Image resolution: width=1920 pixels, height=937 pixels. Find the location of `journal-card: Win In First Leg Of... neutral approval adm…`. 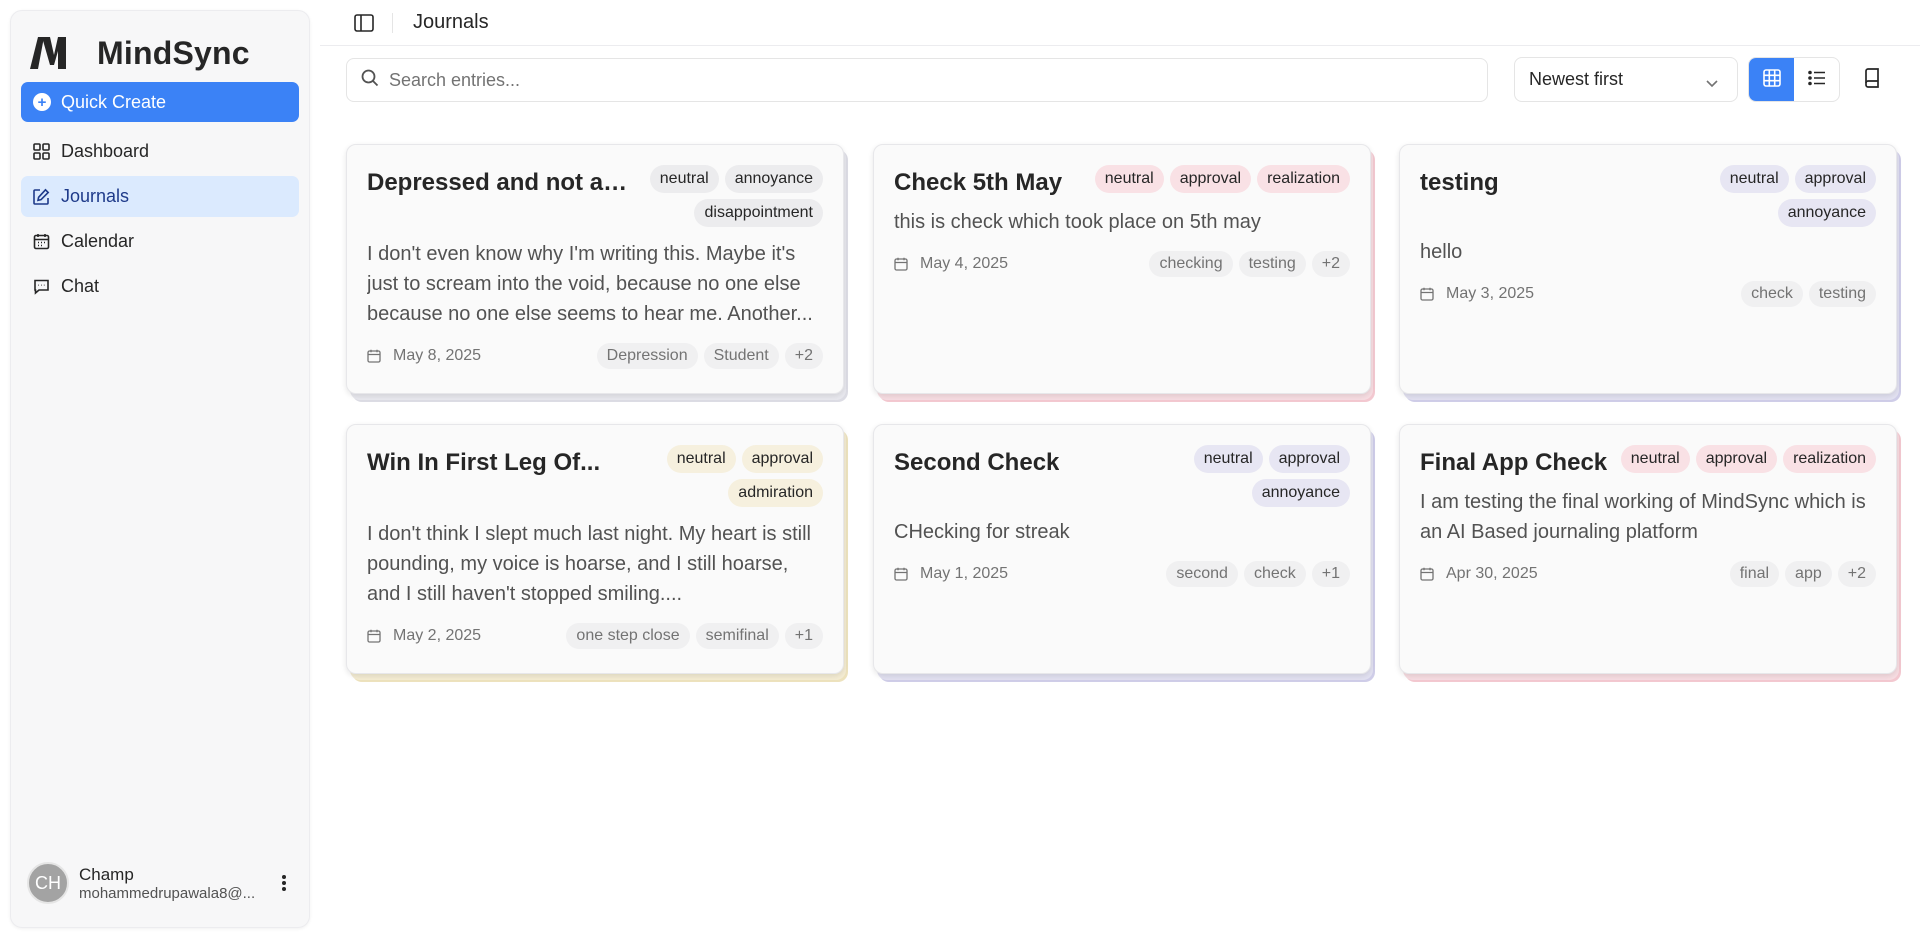

journal-card: Win In First Leg Of... neutral approval adm… is located at coordinates (597, 553).